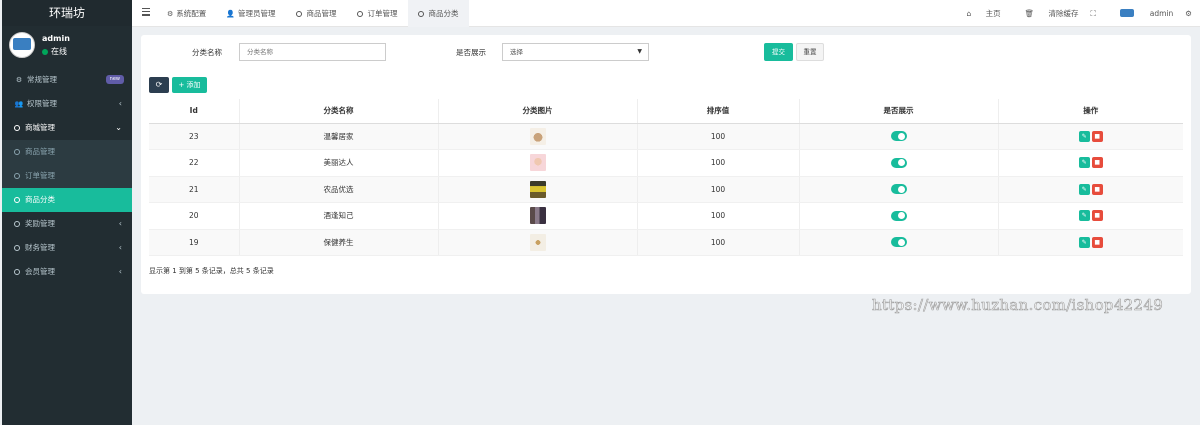 This screenshot has height=425, width=1200. I want to click on plus-icon: +, so click(181, 85).